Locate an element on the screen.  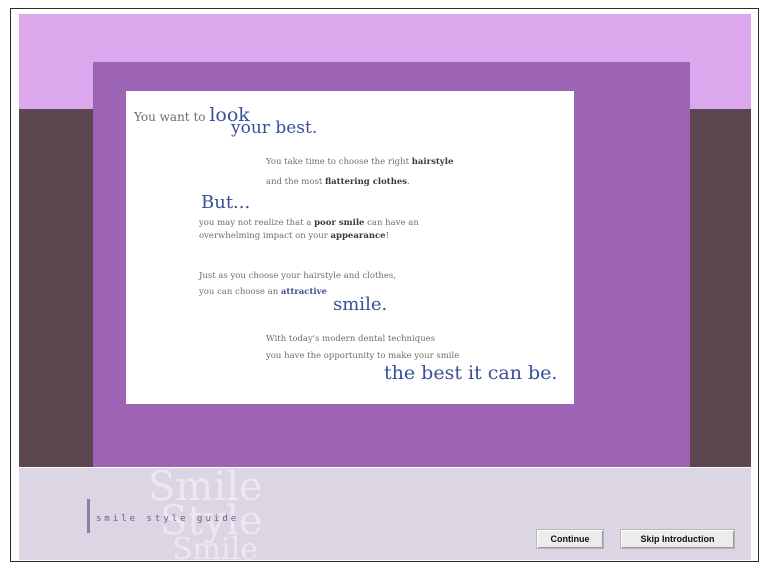
intro-line-4-end: . is located at coordinates (408, 182).